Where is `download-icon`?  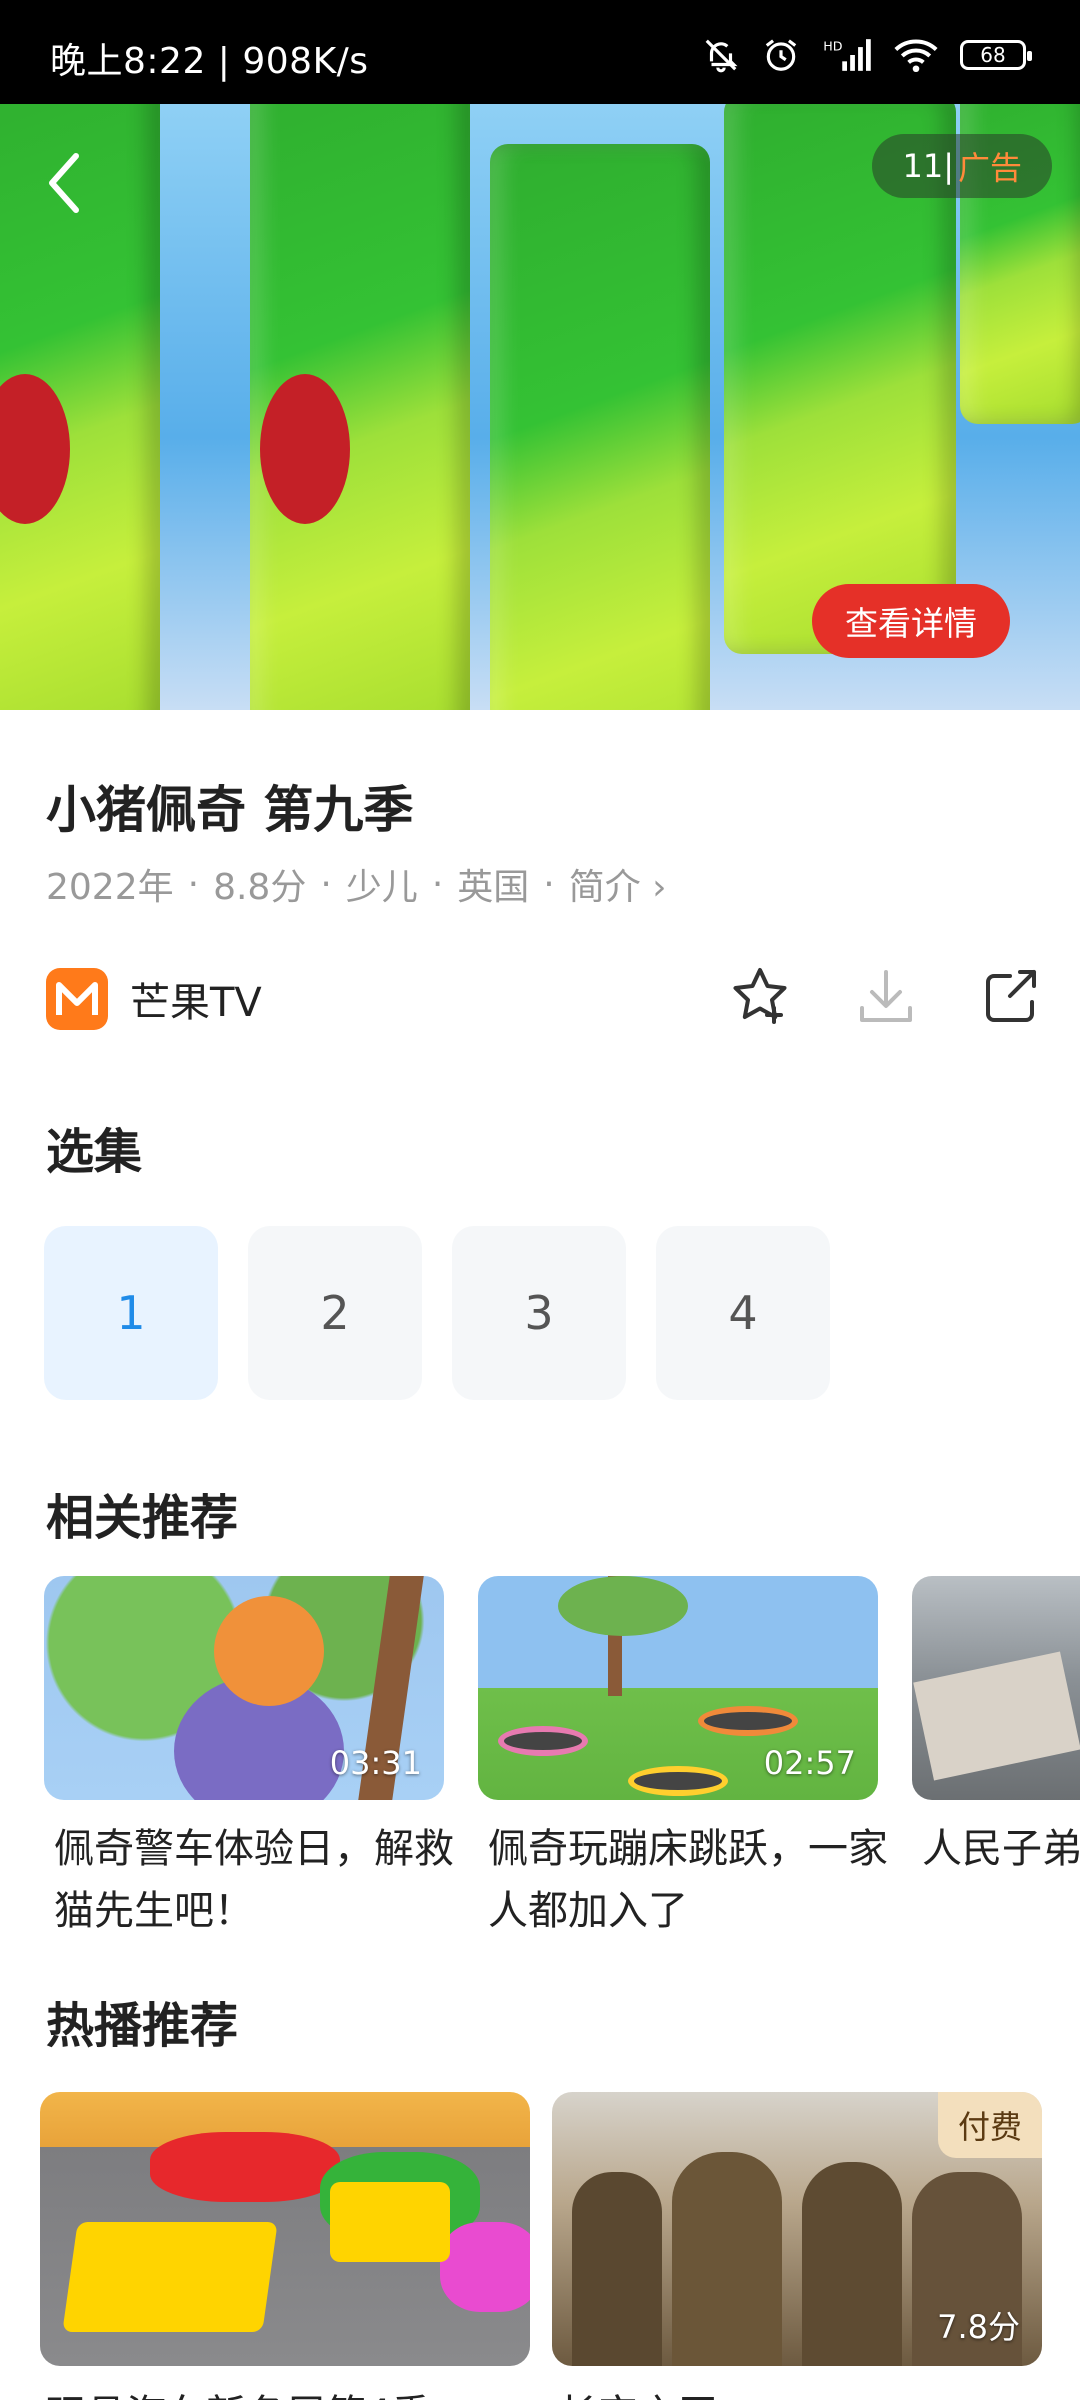
download-icon is located at coordinates (886, 996).